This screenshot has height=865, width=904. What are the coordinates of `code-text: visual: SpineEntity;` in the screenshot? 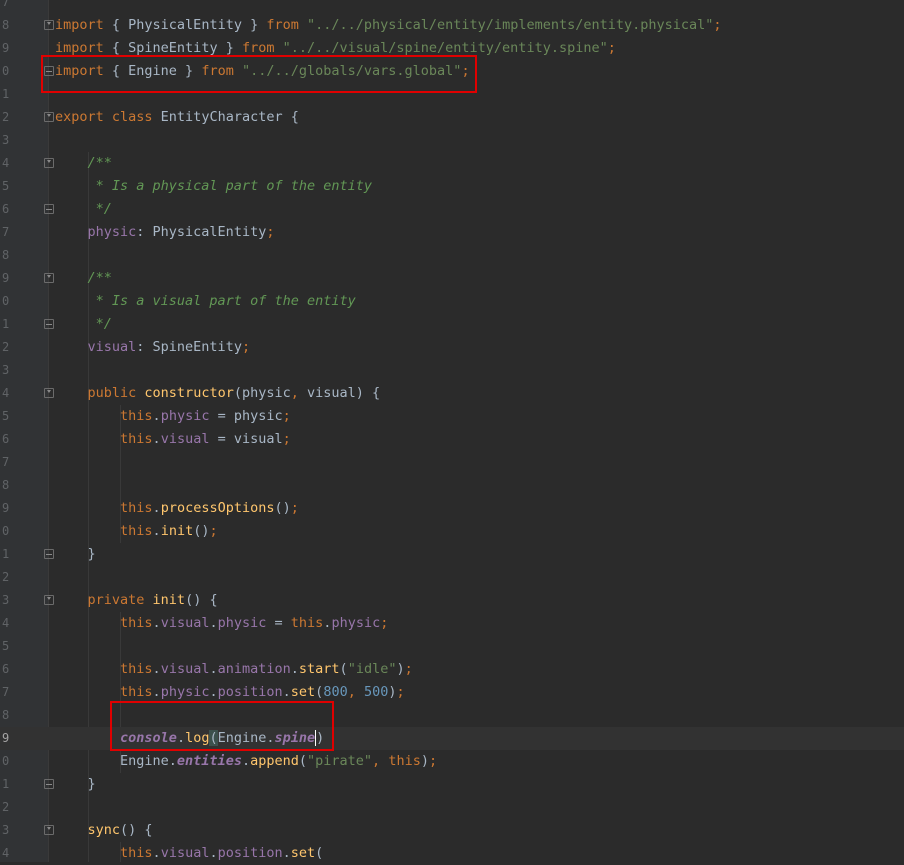 It's located at (153, 347).